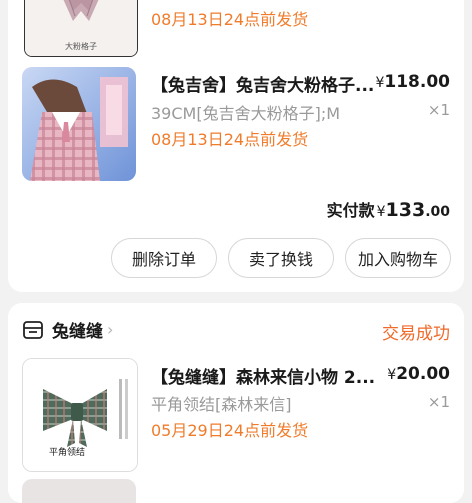  I want to click on shop-header: 兔缝缝 ›, so click(67, 329).